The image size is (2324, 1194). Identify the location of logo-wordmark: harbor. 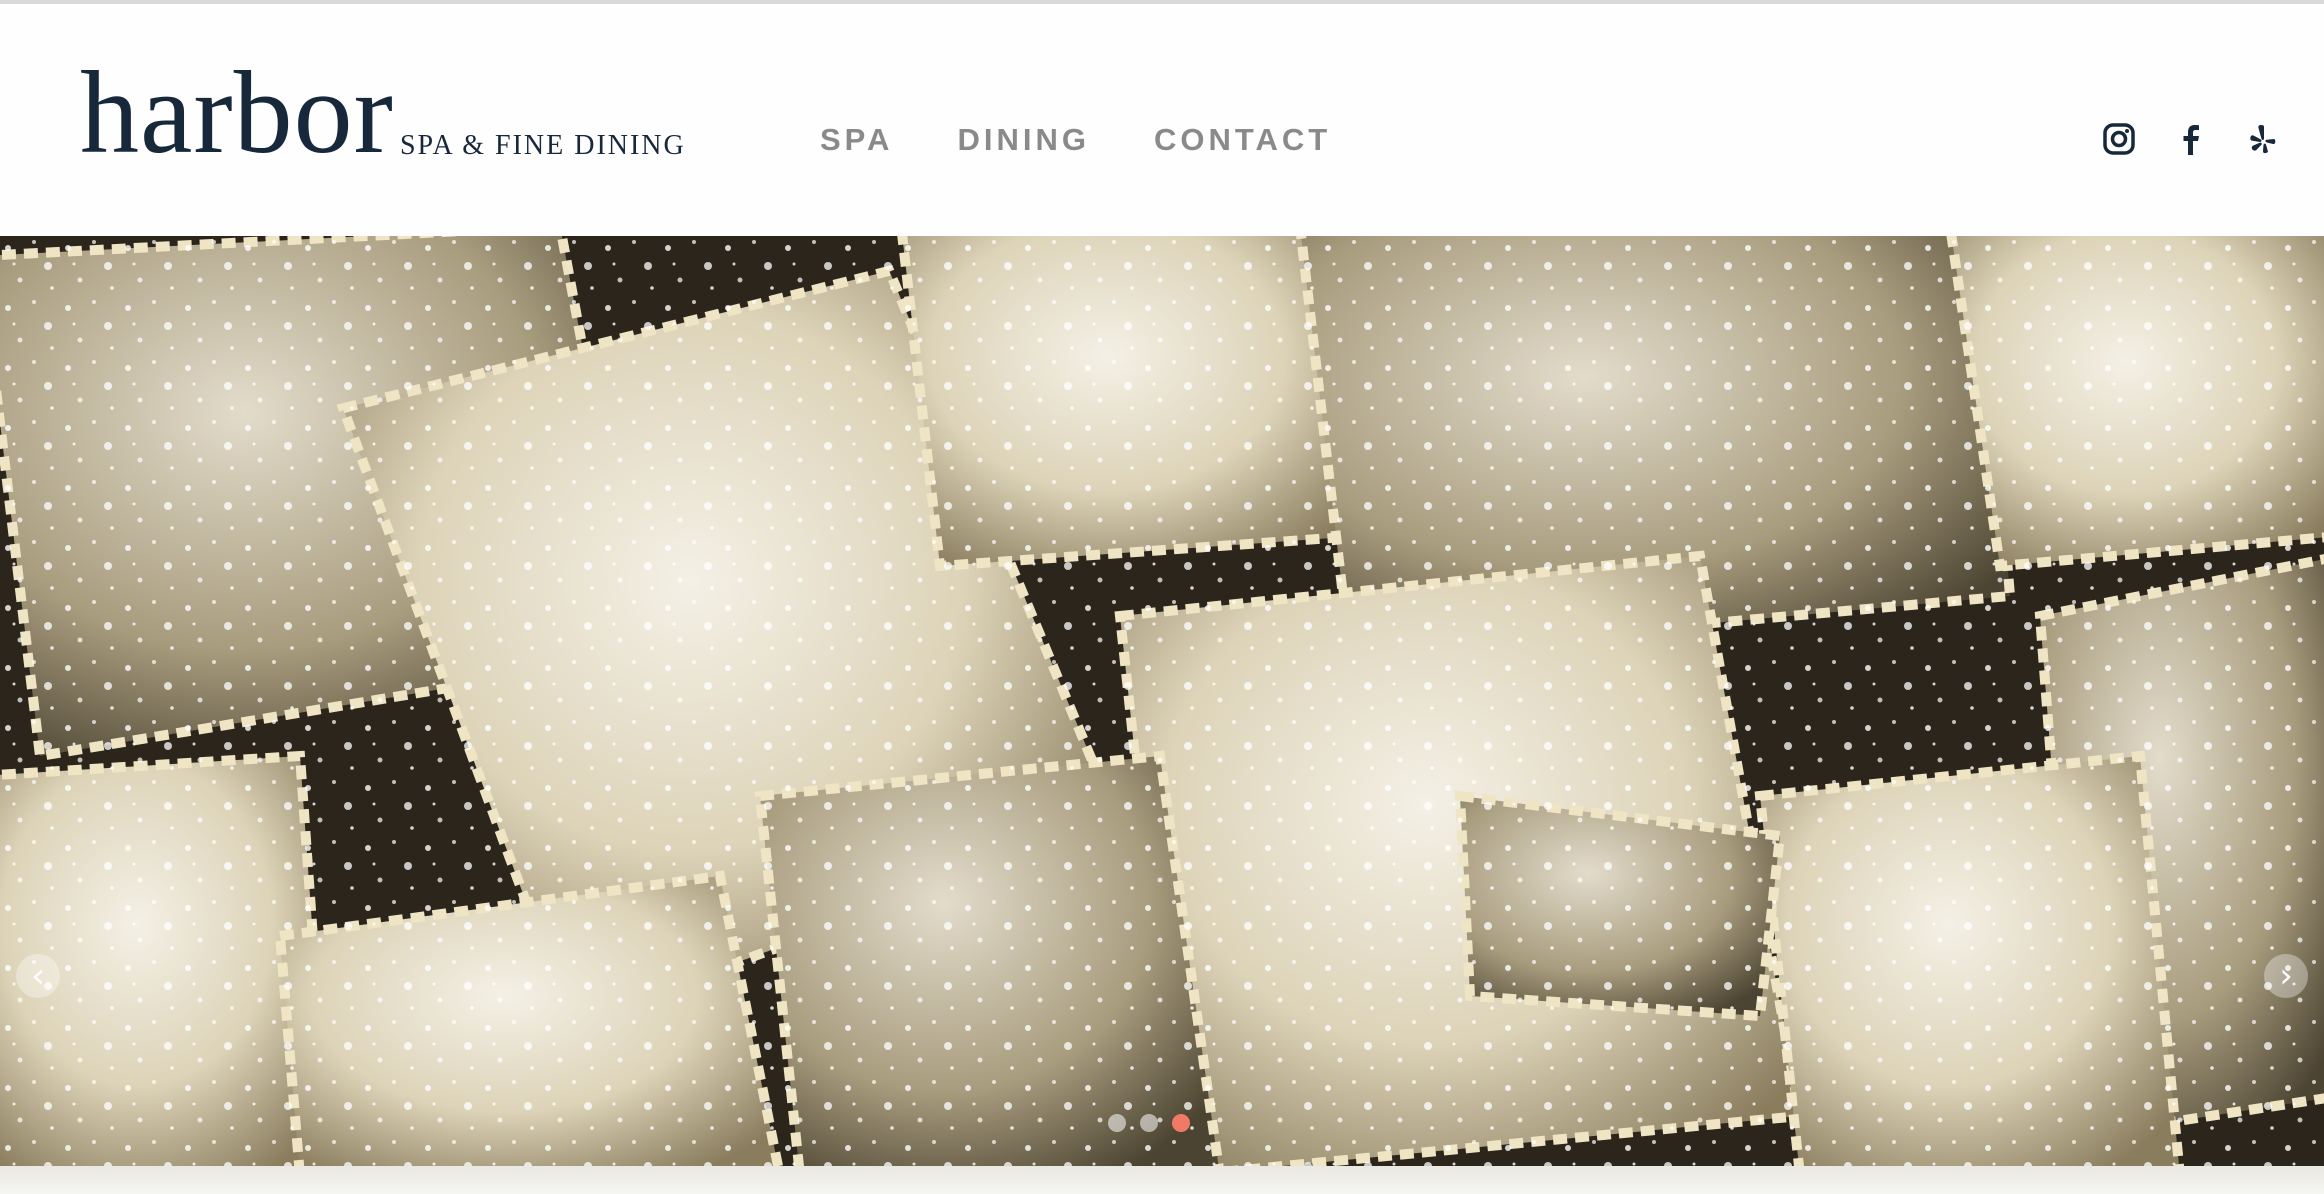
(237, 112).